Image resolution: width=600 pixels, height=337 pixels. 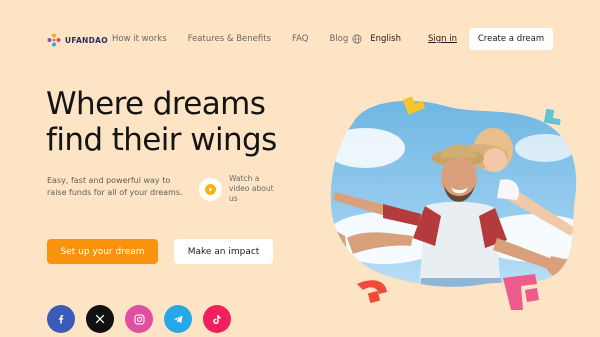 I want to click on social-links, so click(x=139, y=319).